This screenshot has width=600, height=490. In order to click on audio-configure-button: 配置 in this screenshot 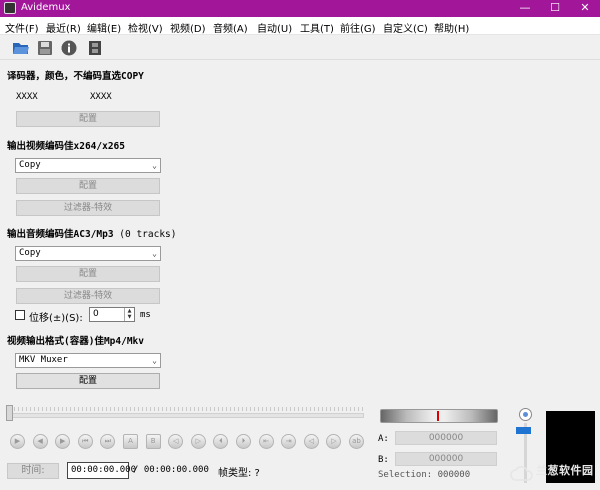, I will do `click(88, 274)`.